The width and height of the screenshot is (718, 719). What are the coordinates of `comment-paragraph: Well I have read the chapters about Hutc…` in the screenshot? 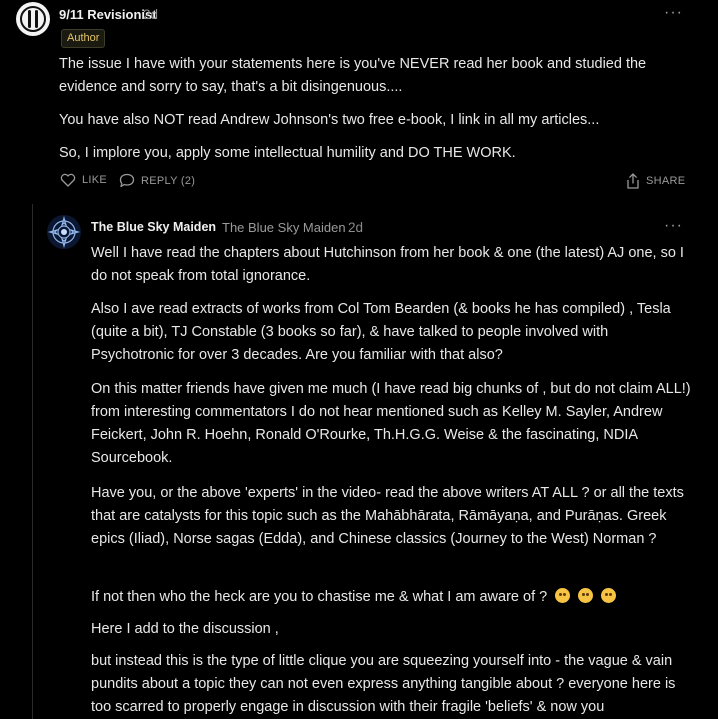 It's located at (387, 264).